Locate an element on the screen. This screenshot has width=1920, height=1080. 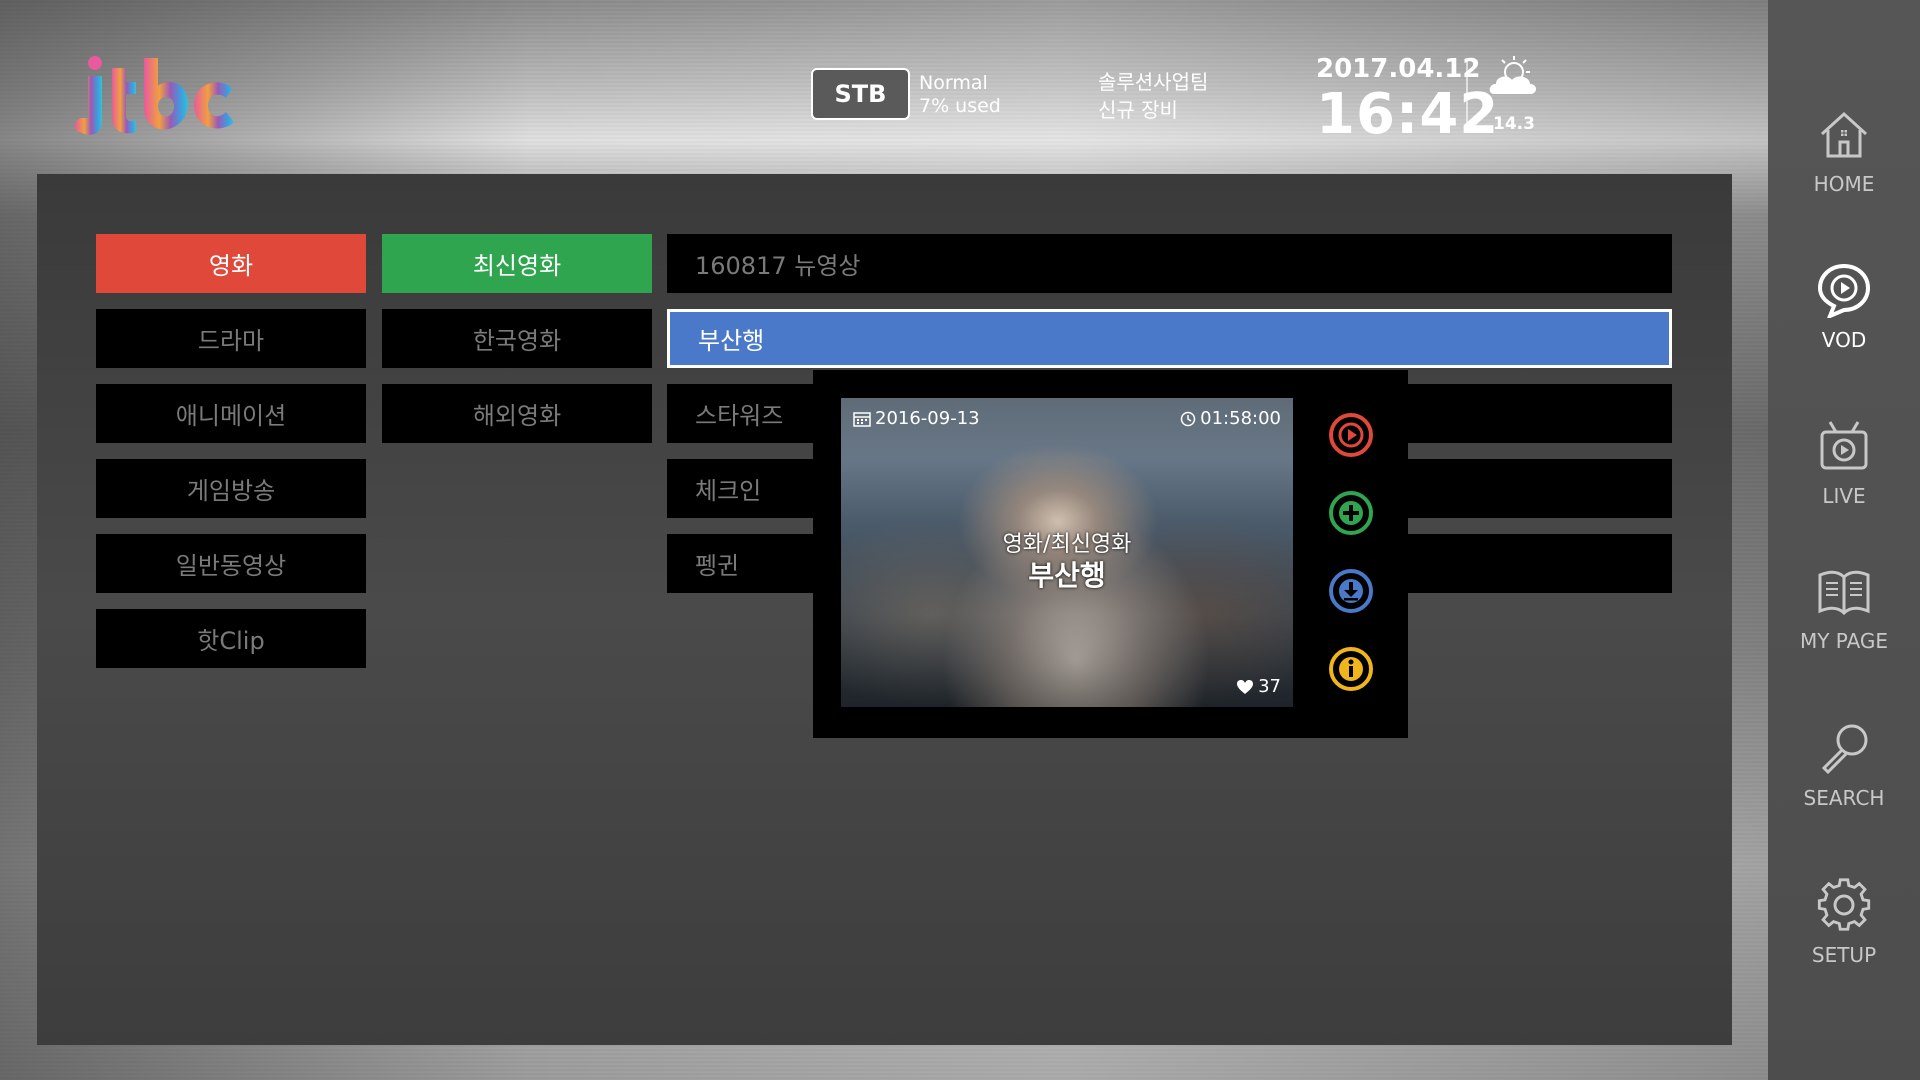
nav-search: SEARCH is located at coordinates (1844, 775).